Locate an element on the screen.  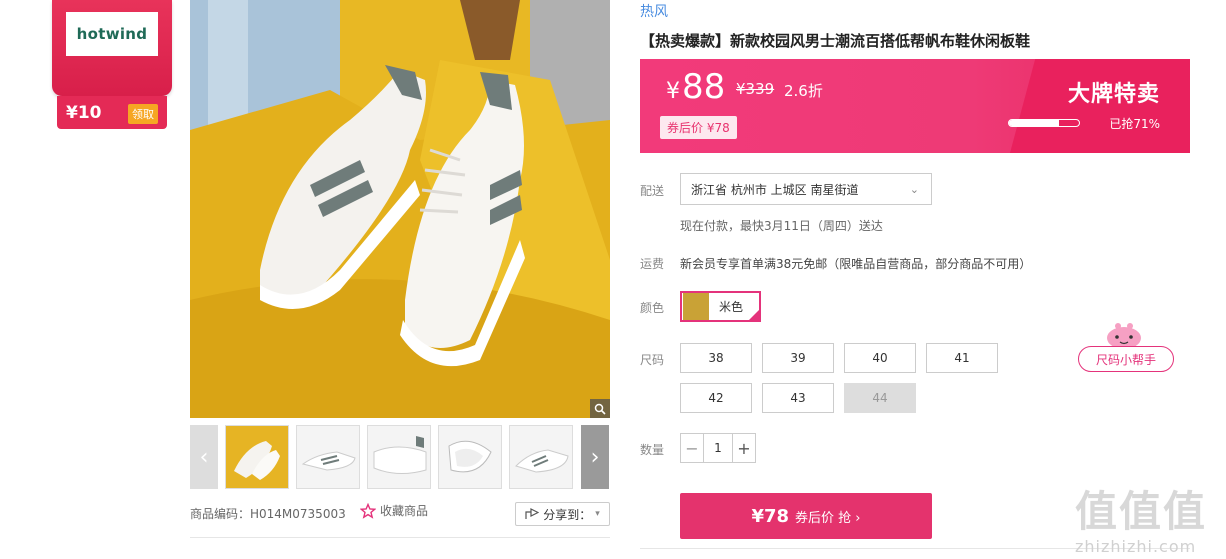
sale-tag: 大牌特卖 is located at coordinates (1113, 94).